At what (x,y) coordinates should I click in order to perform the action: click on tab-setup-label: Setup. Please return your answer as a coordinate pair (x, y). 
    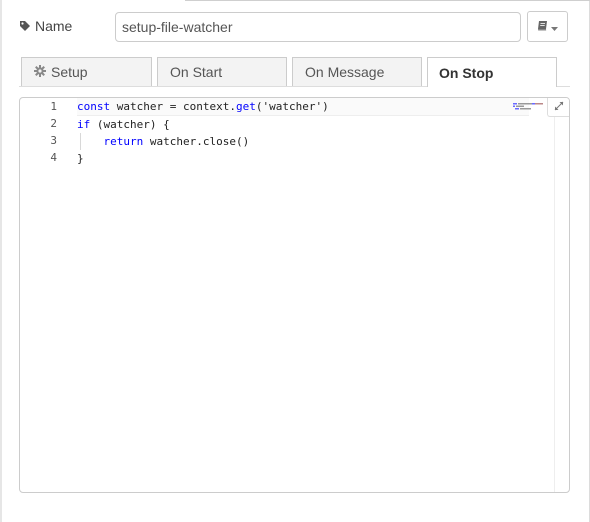
    Looking at the image, I should click on (69, 72).